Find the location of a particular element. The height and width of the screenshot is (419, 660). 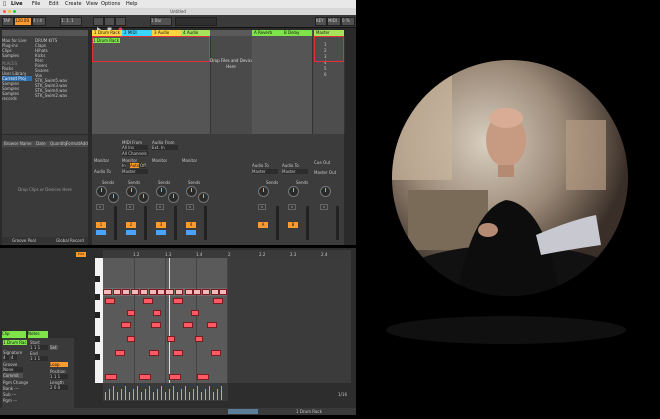

stop-button is located at coordinates (109, 24).